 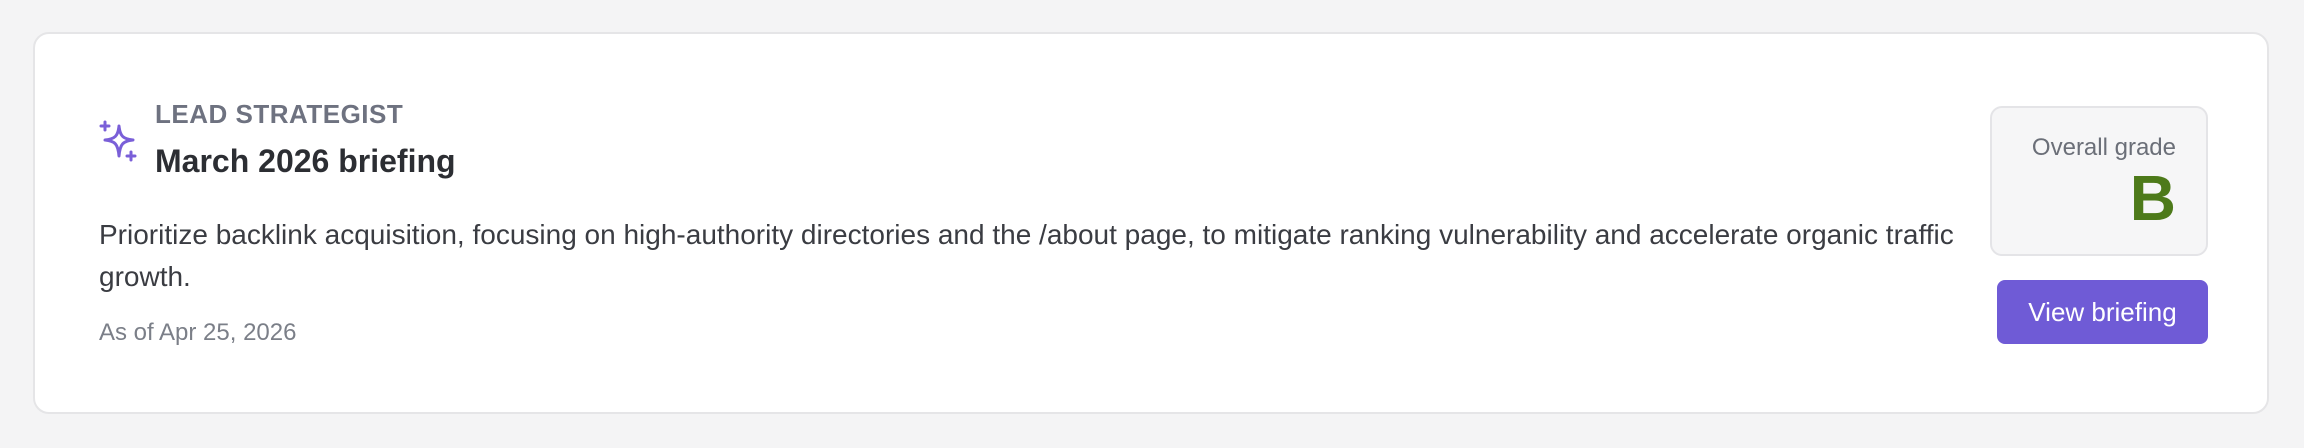 I want to click on view-briefing-button: View briefing, so click(x=2102, y=312).